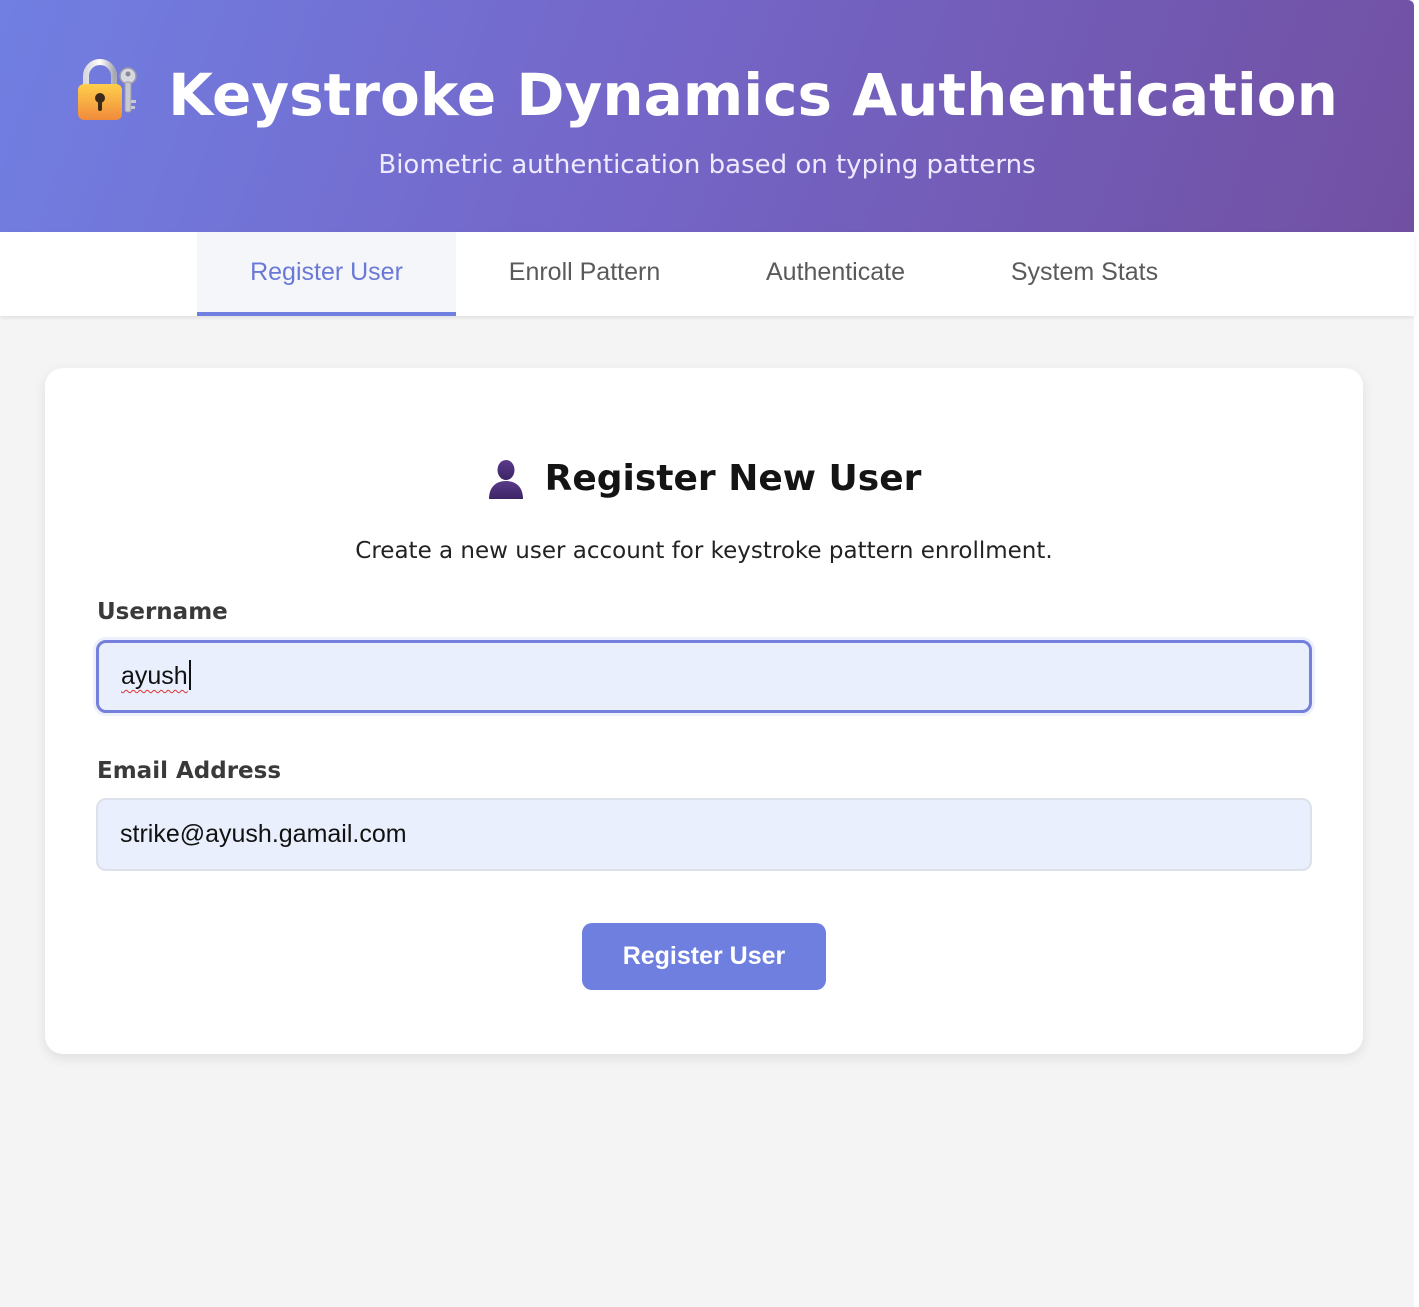  Describe the element at coordinates (326, 274) in the screenshot. I see `tab-register-user: Register User` at that location.